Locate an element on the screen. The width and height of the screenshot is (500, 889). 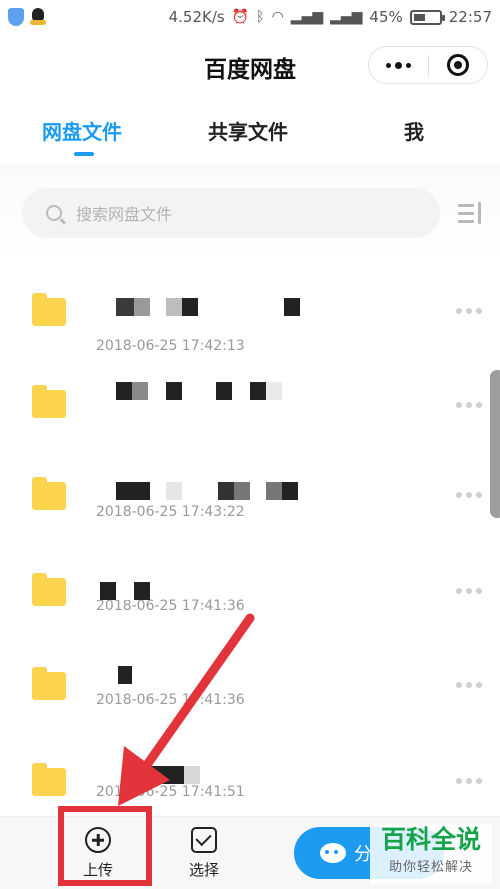
status-bar-left is located at coordinates (27, 17).